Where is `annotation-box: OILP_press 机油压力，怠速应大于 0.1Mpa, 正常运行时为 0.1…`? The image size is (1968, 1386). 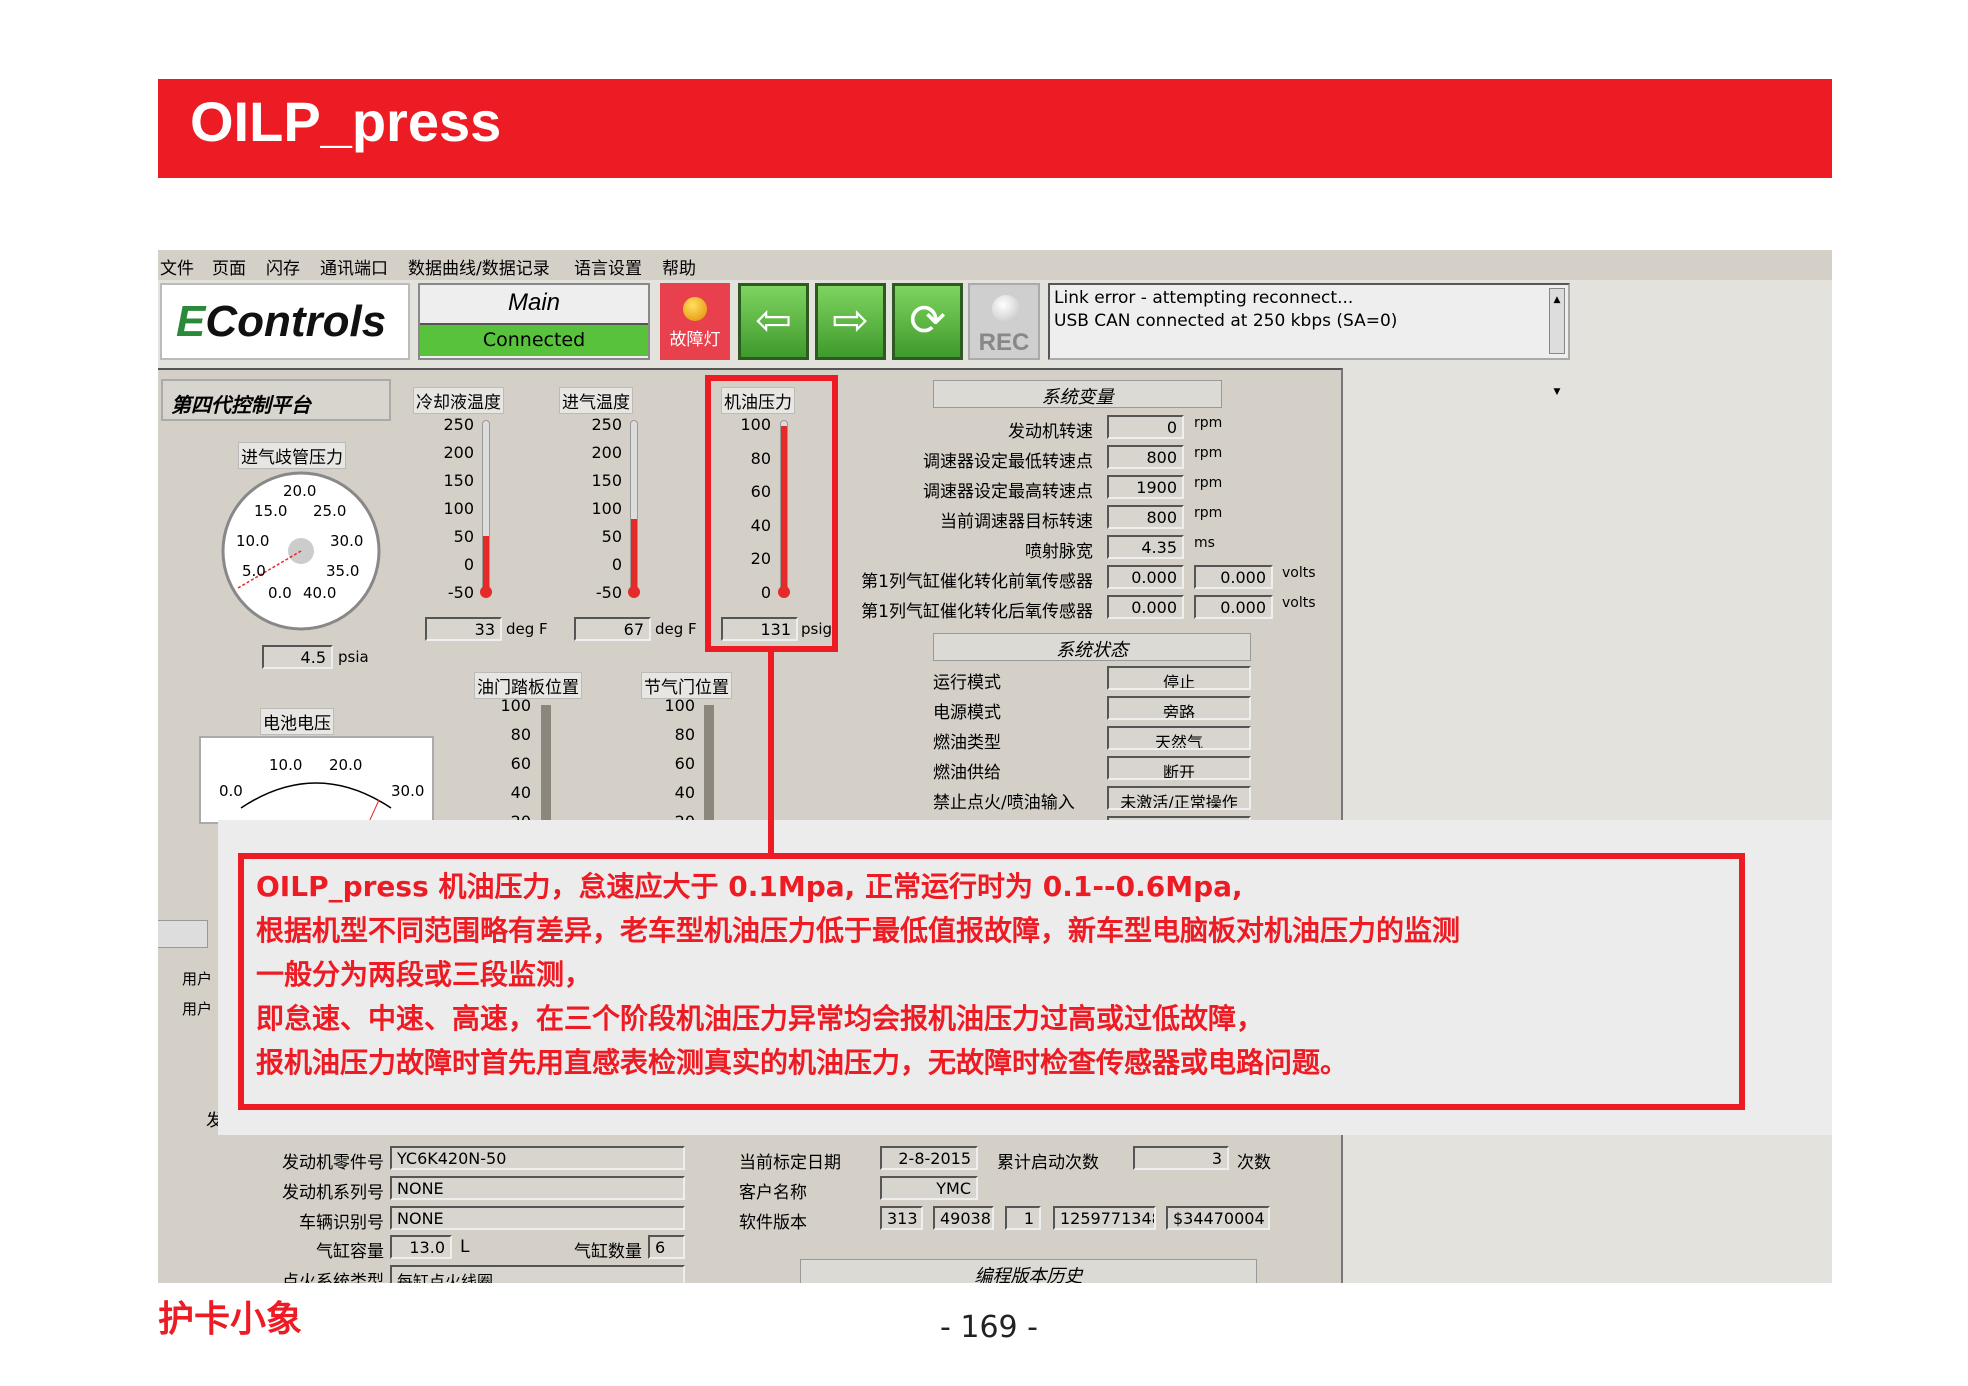
annotation-box: OILP_press 机油压力，怠速应大于 0.1Mpa, 正常运行时为 0.1… is located at coordinates (991, 981).